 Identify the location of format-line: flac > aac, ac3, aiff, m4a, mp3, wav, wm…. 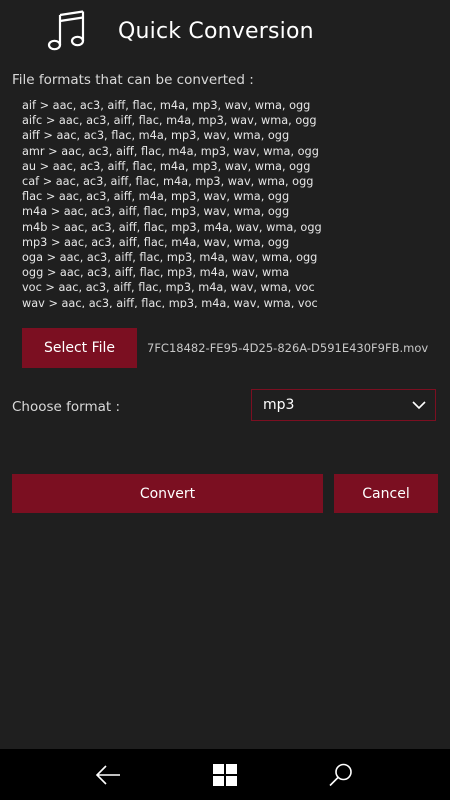
(156, 197).